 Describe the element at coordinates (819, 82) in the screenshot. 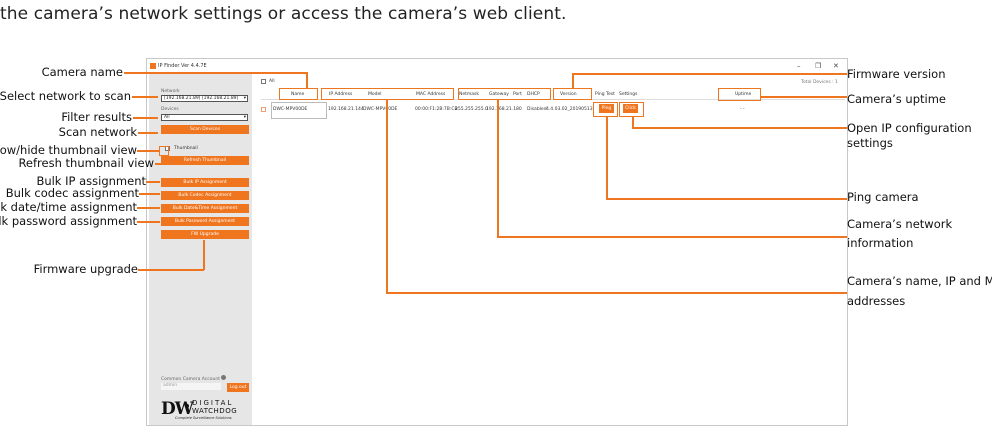

I see `total-devices: Total Devices : 1` at that location.